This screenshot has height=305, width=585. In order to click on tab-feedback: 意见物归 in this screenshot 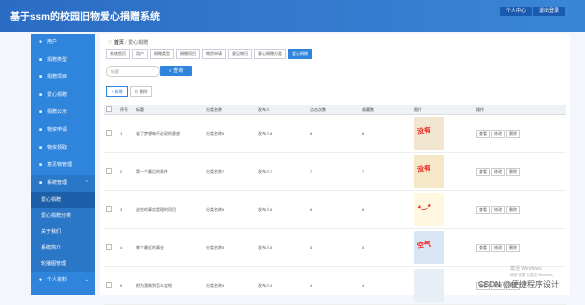, I will do `click(240, 54)`.